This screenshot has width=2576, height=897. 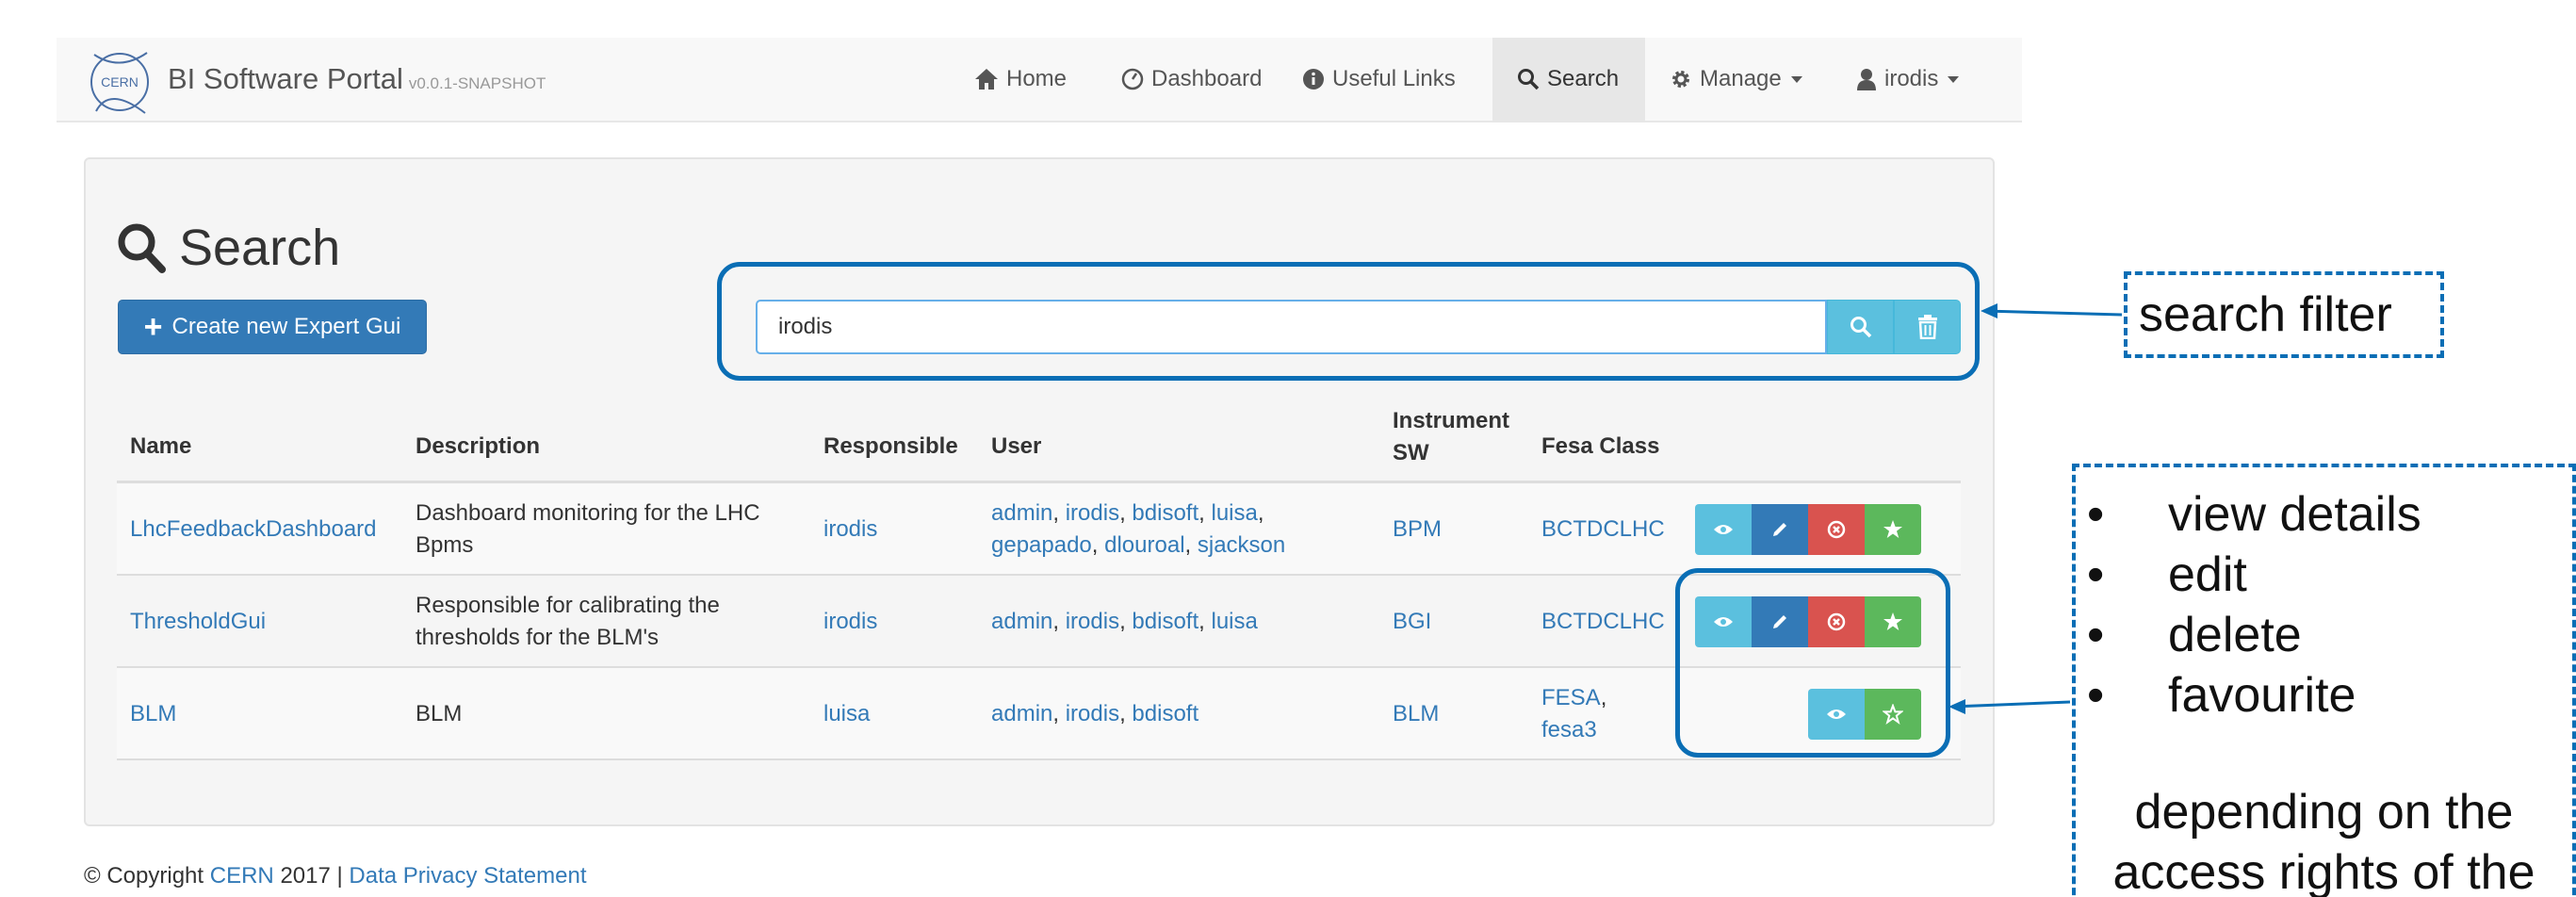 What do you see at coordinates (144, 876) in the screenshot?
I see `footer-copyright: © Copyright` at bounding box center [144, 876].